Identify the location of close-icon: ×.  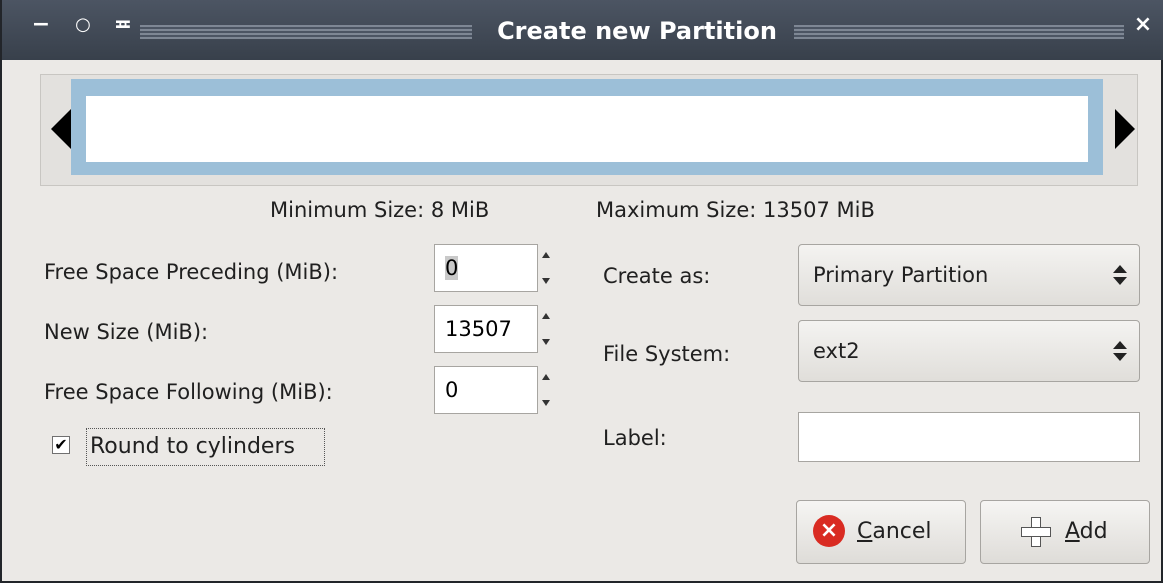
(1143, 25).